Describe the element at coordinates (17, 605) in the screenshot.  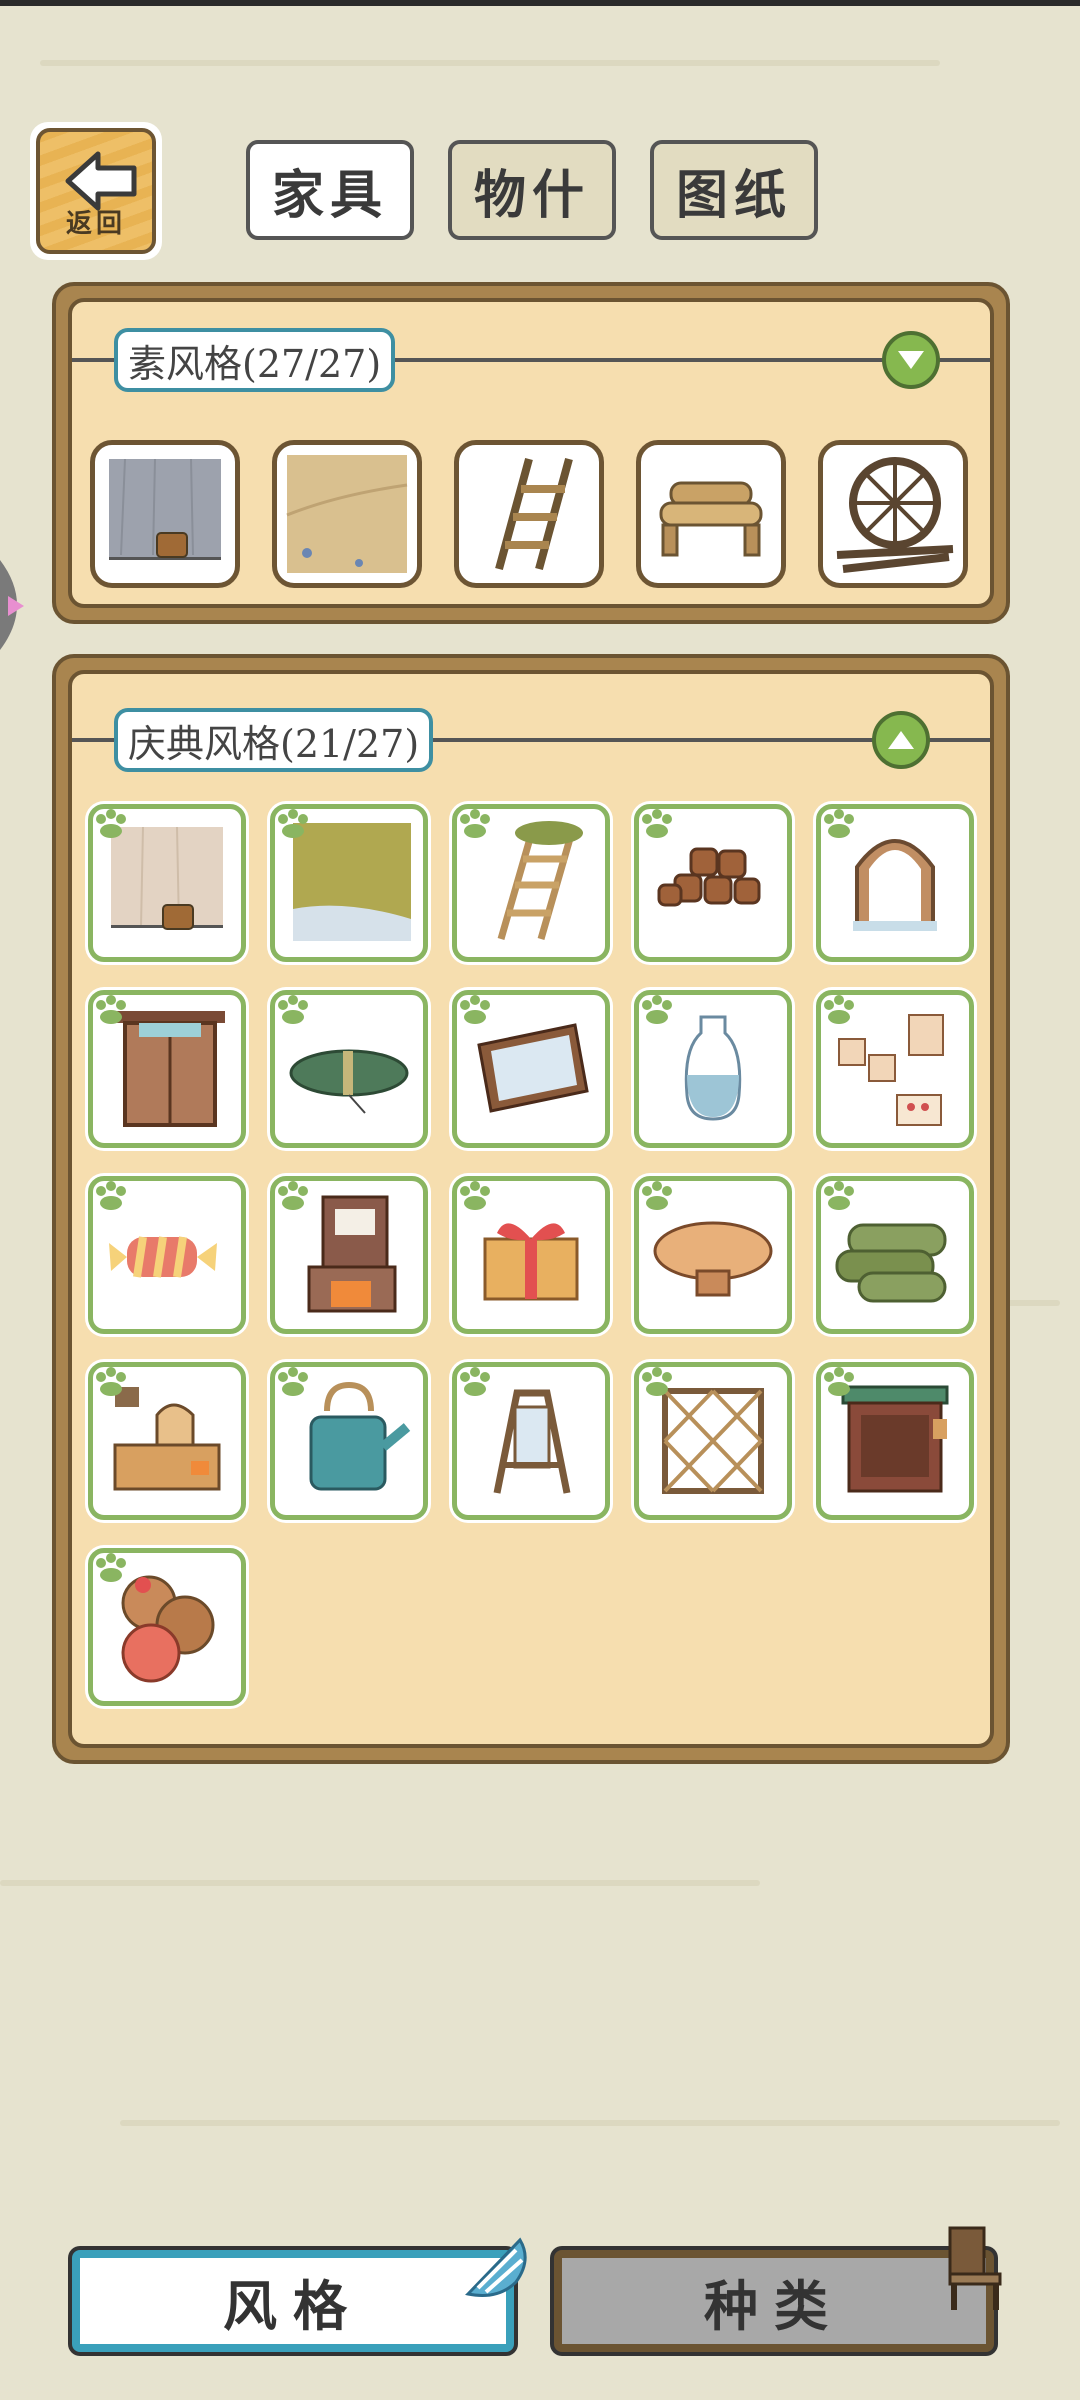
I see `side-drawer-arrow-icon` at that location.